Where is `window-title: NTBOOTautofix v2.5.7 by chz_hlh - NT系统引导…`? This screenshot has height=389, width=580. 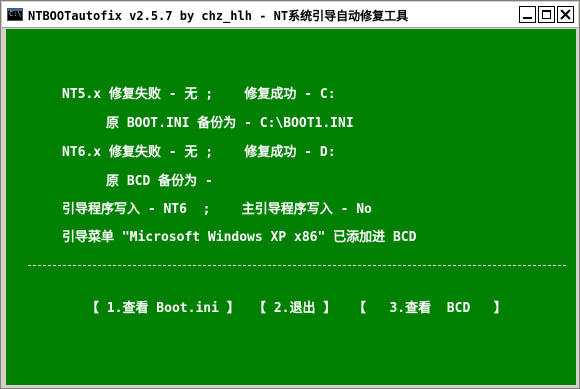
window-title: NTBOOTautofix v2.5.7 by chz_hlh - NT系统引导… is located at coordinates (218, 16).